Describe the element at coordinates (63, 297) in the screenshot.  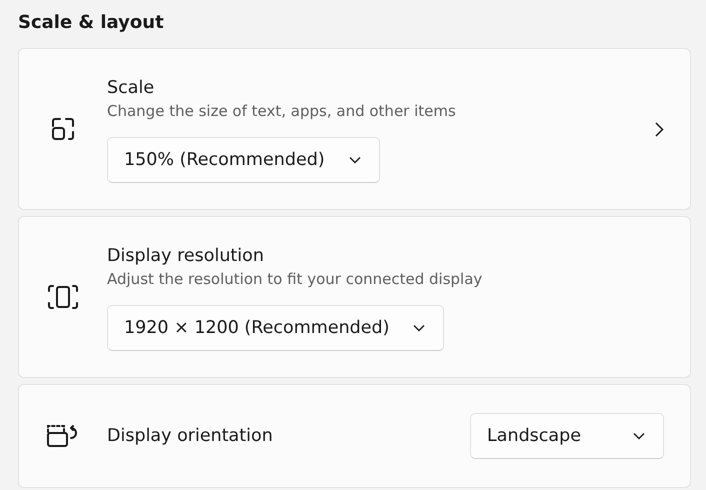
I see `resolution-icon` at that location.